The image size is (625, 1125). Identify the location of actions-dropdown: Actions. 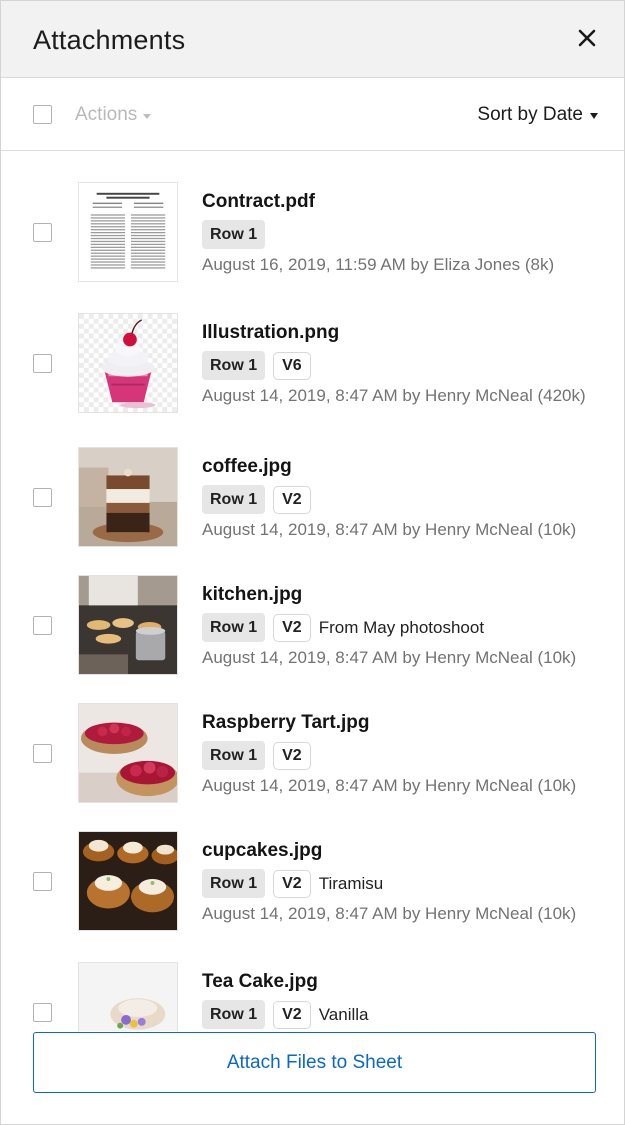
(113, 115).